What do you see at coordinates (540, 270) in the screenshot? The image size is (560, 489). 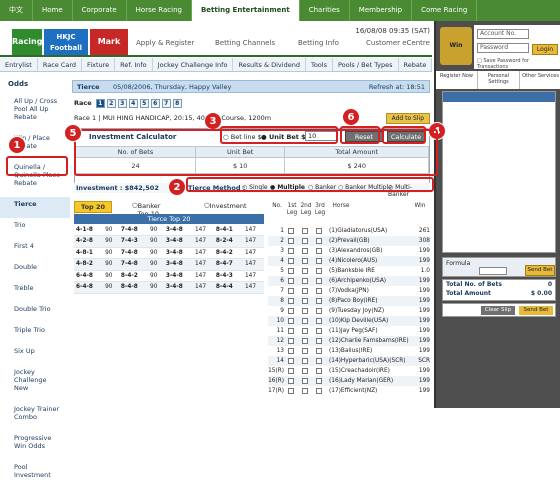 I see `formula-send-bet-button: Send Bet` at bounding box center [540, 270].